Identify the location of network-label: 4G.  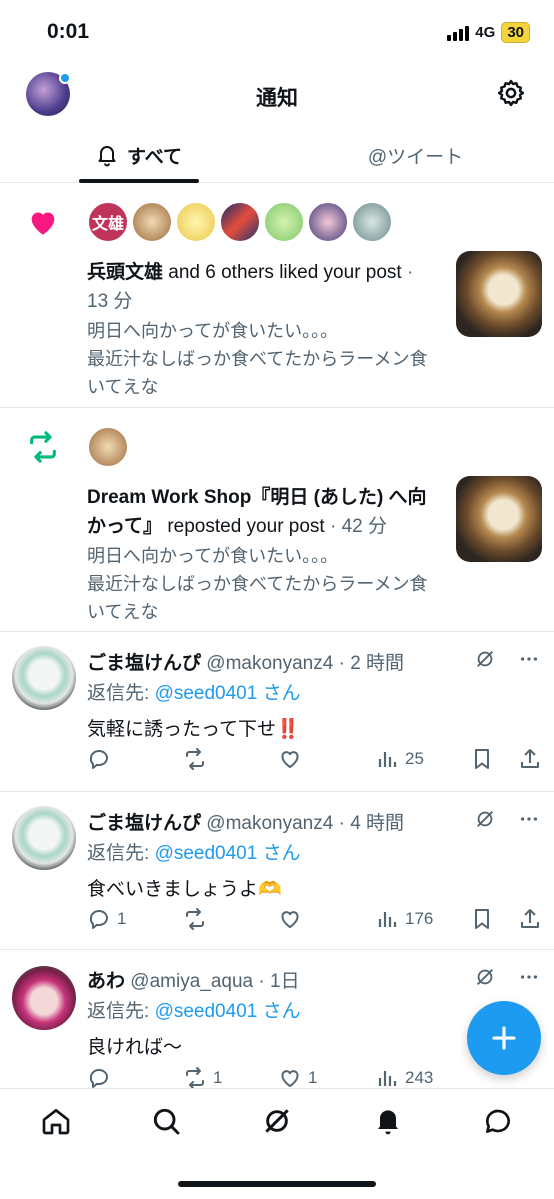
(485, 32).